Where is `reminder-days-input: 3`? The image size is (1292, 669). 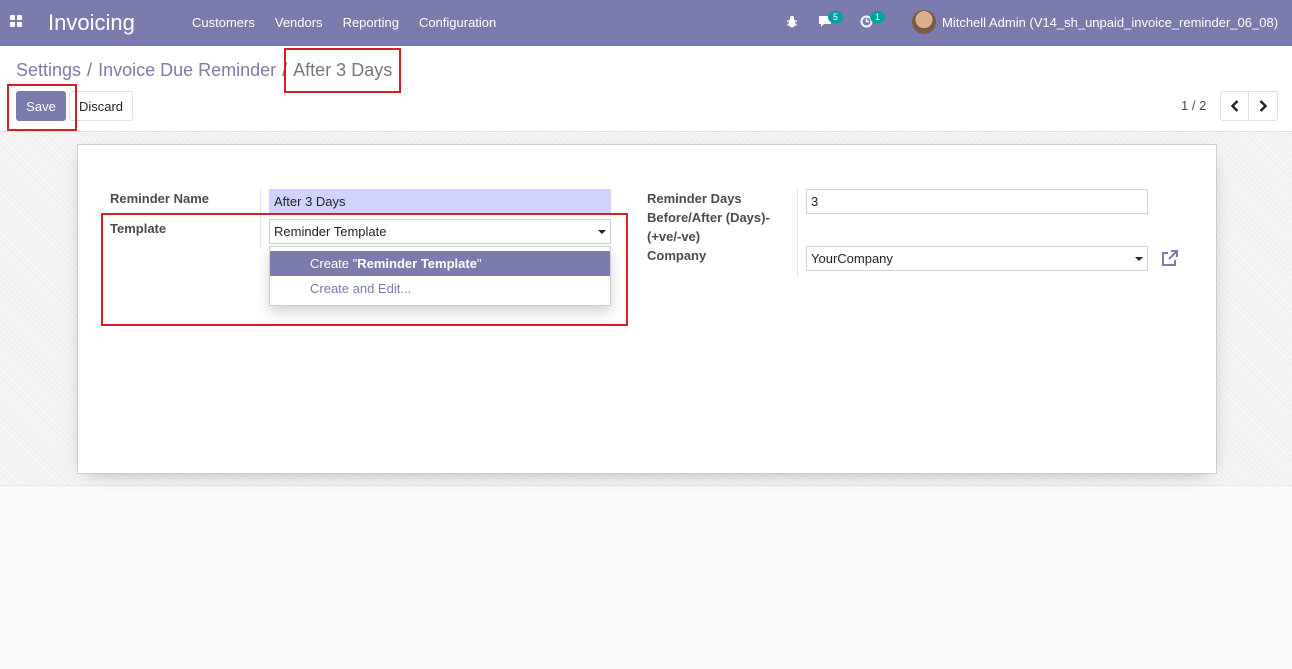 reminder-days-input: 3 is located at coordinates (977, 201).